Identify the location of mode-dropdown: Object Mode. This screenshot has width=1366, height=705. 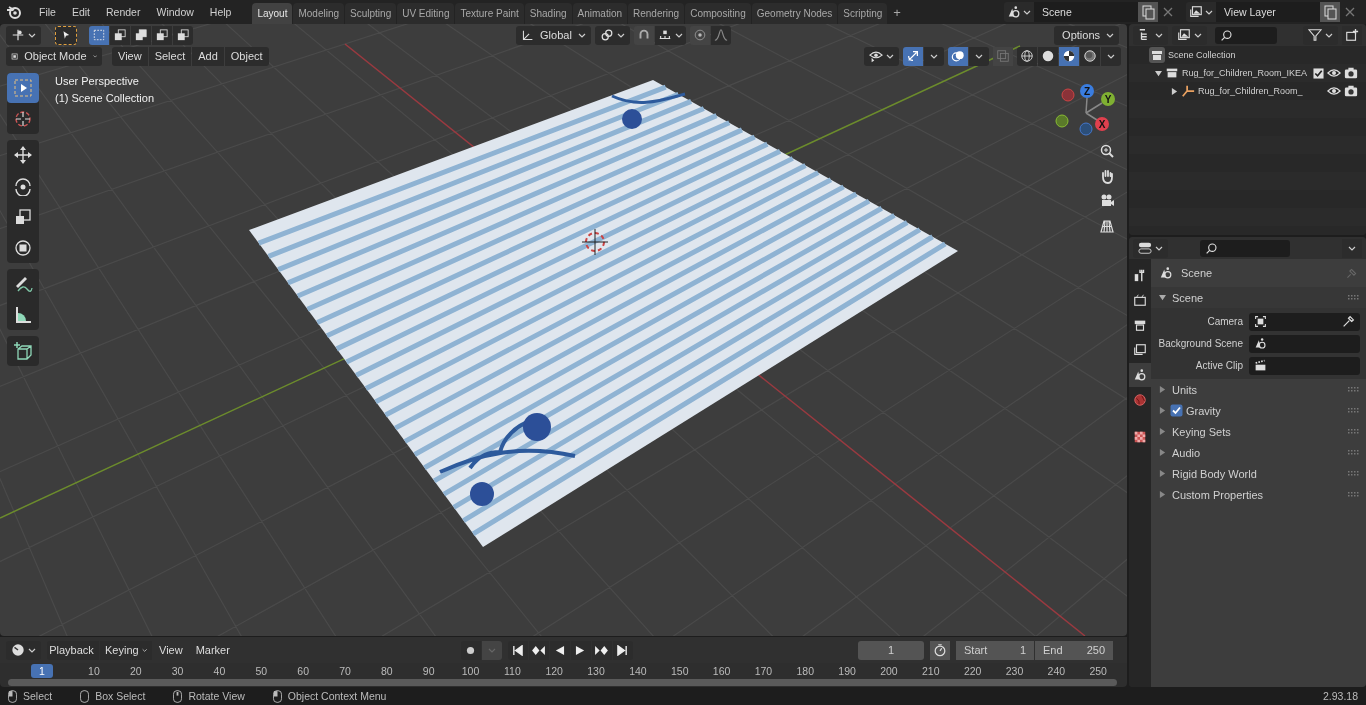
(54, 56).